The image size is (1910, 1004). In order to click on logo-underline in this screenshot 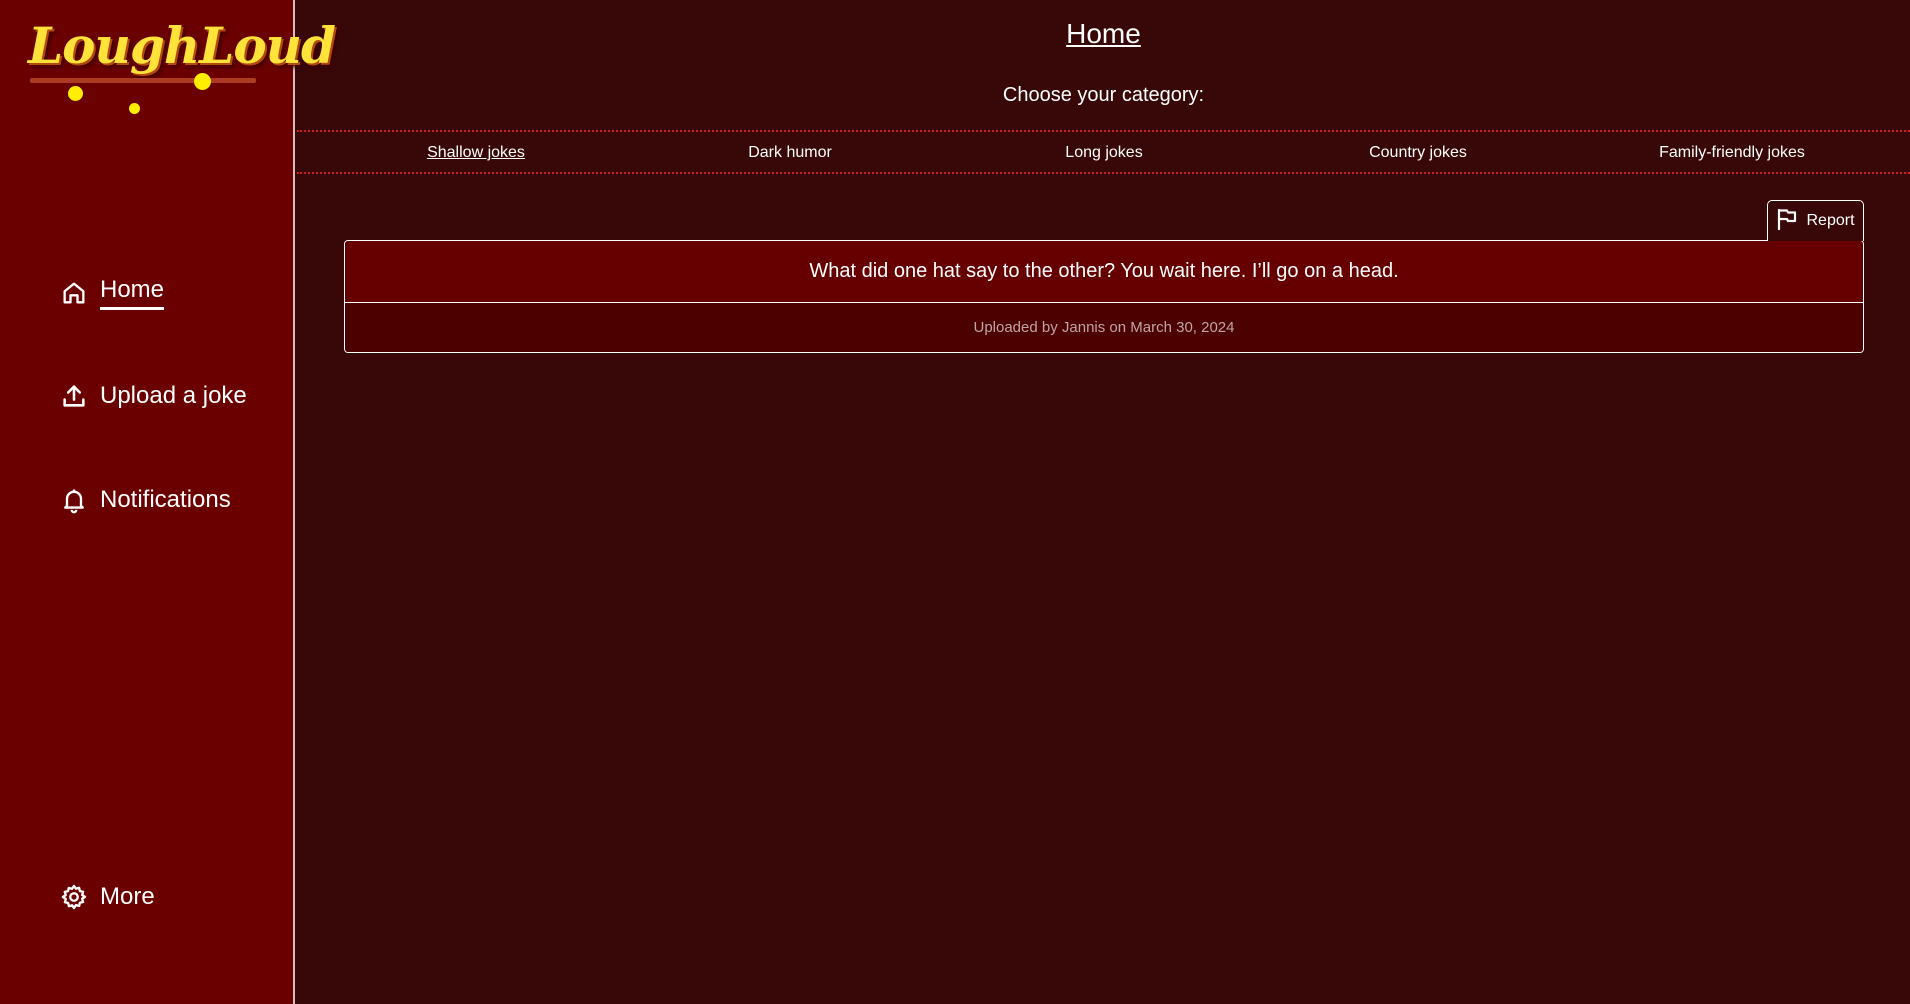, I will do `click(143, 80)`.